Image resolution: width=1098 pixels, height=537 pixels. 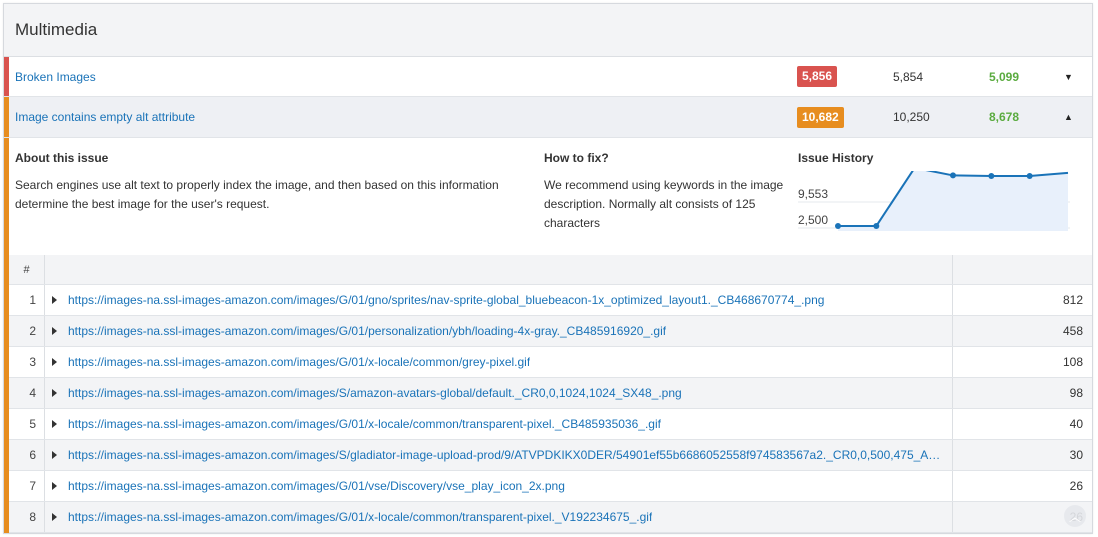 What do you see at coordinates (1076, 424) in the screenshot?
I see `row-count: 40` at bounding box center [1076, 424].